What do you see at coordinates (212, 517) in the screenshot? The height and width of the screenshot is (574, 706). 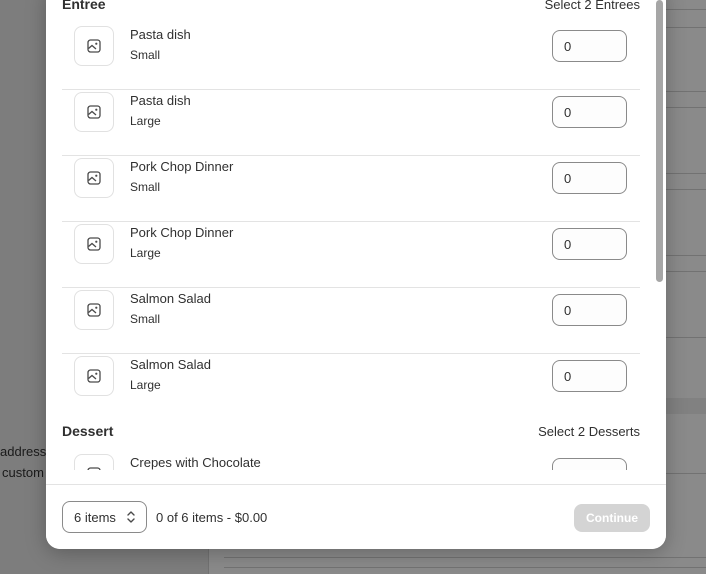 I see `selection-summary: 0 of 6 items - $0.00` at bounding box center [212, 517].